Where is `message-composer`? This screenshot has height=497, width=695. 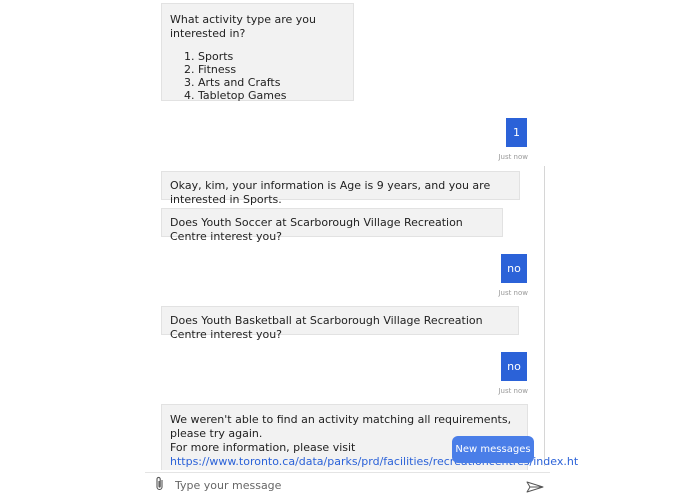
message-composer is located at coordinates (347, 483).